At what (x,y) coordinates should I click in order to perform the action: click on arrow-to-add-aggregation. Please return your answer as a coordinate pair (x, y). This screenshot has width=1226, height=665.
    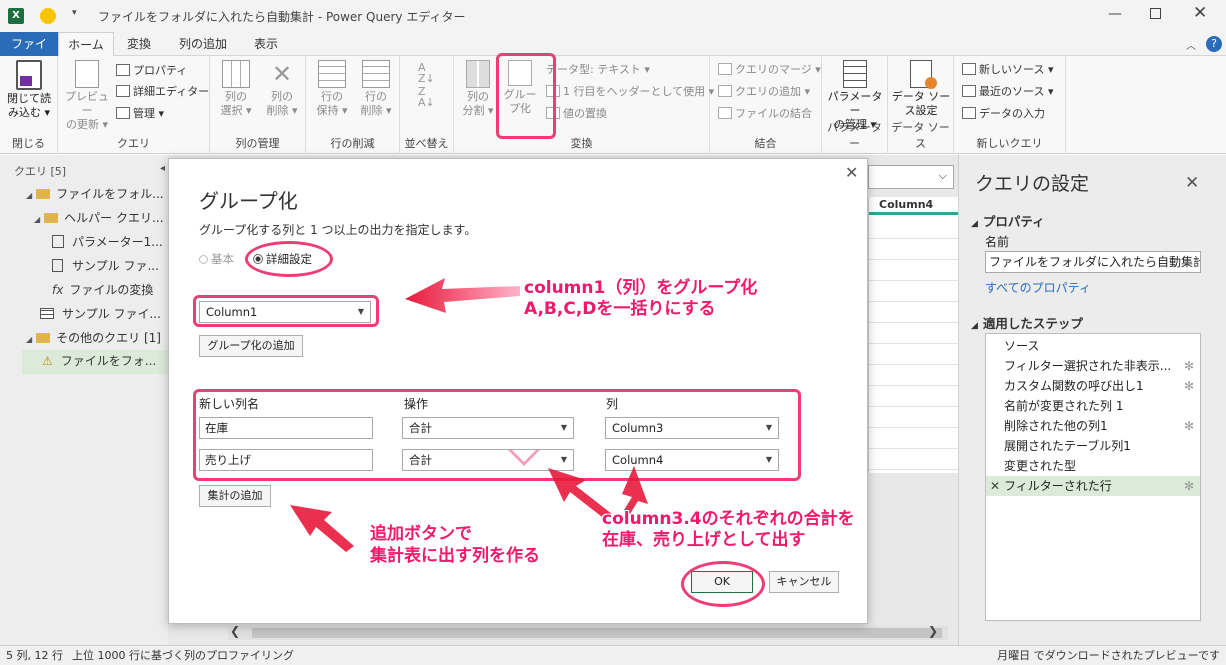
    Looking at the image, I should click on (322, 528).